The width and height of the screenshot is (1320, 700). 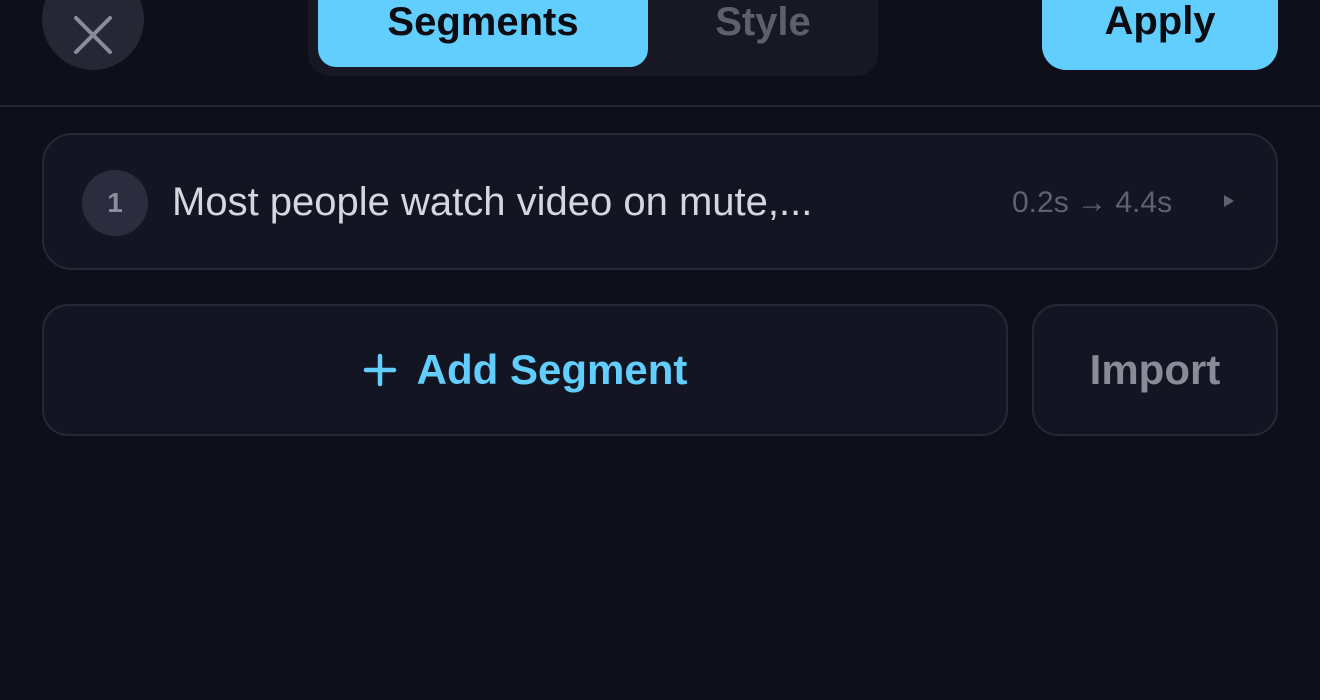 What do you see at coordinates (1229, 201) in the screenshot?
I see `play-triangle-icon` at bounding box center [1229, 201].